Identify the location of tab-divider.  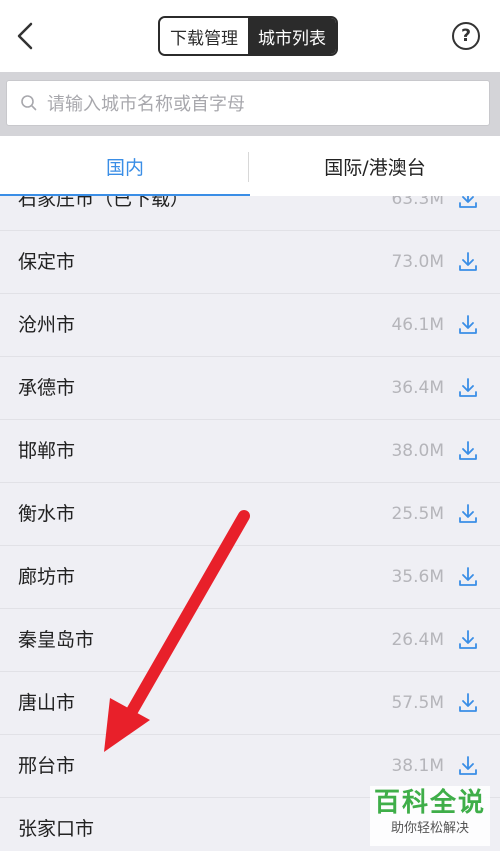
(248, 167).